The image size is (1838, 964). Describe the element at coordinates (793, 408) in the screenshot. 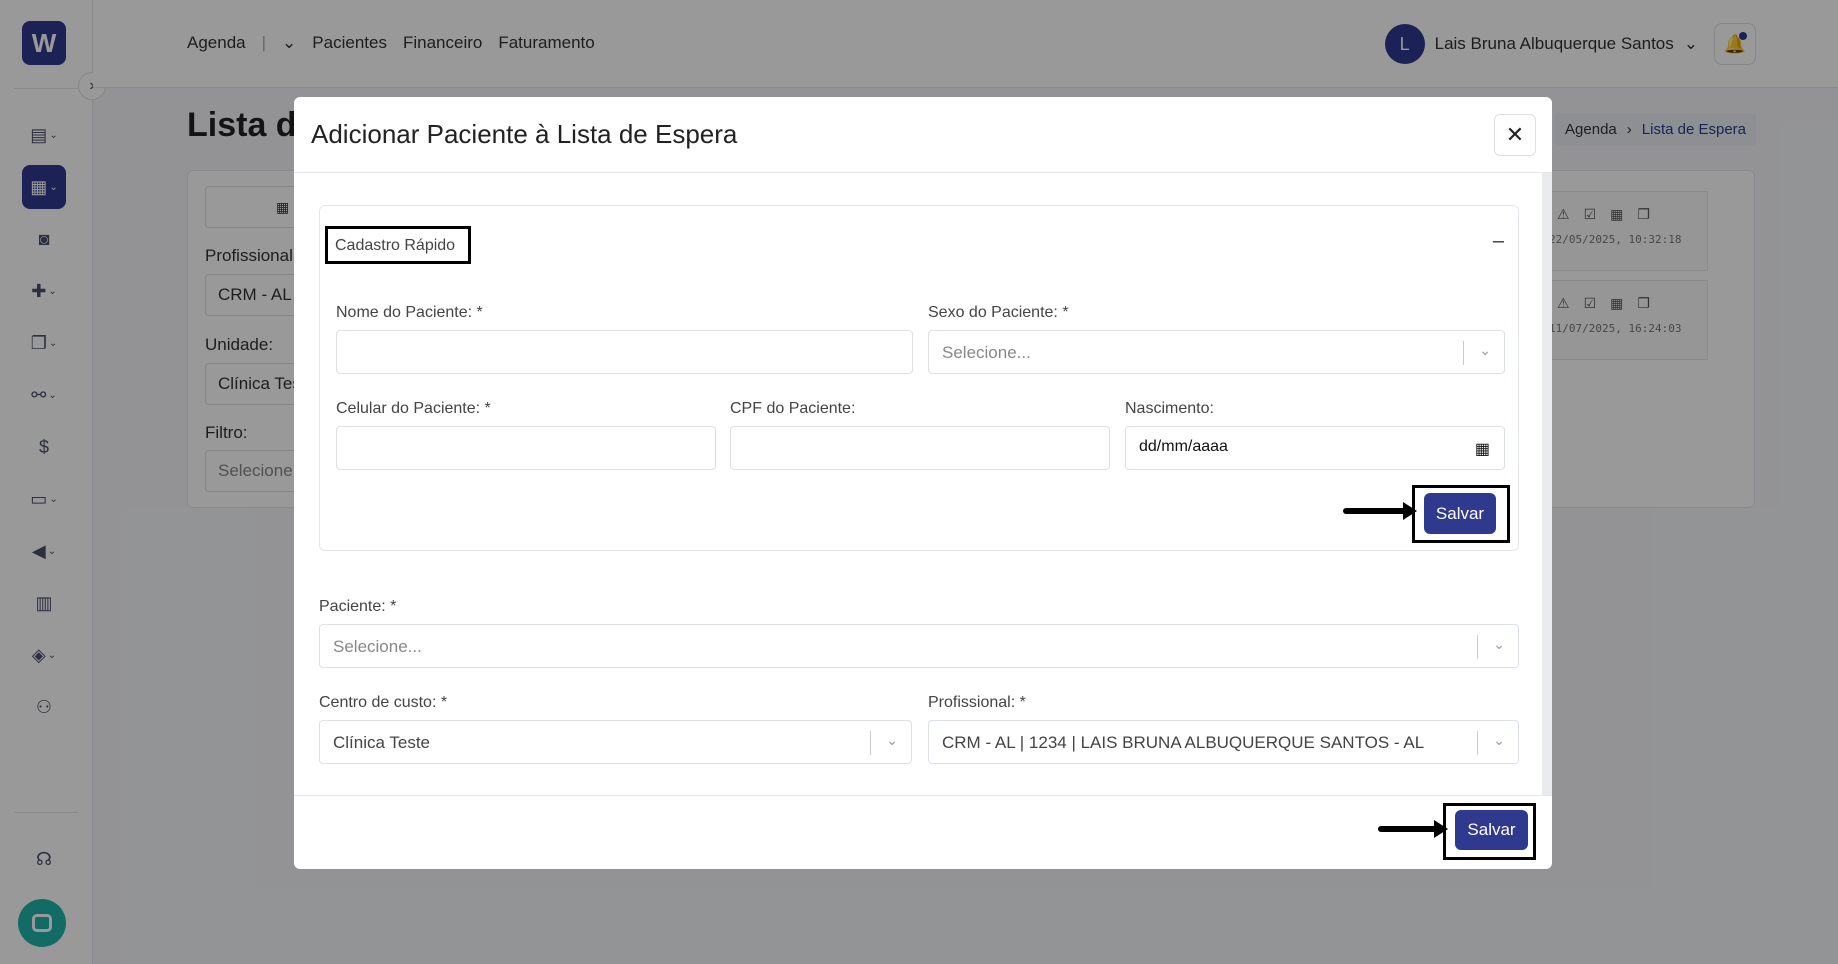

I see `cpf-label: CPF do Paciente:` at that location.